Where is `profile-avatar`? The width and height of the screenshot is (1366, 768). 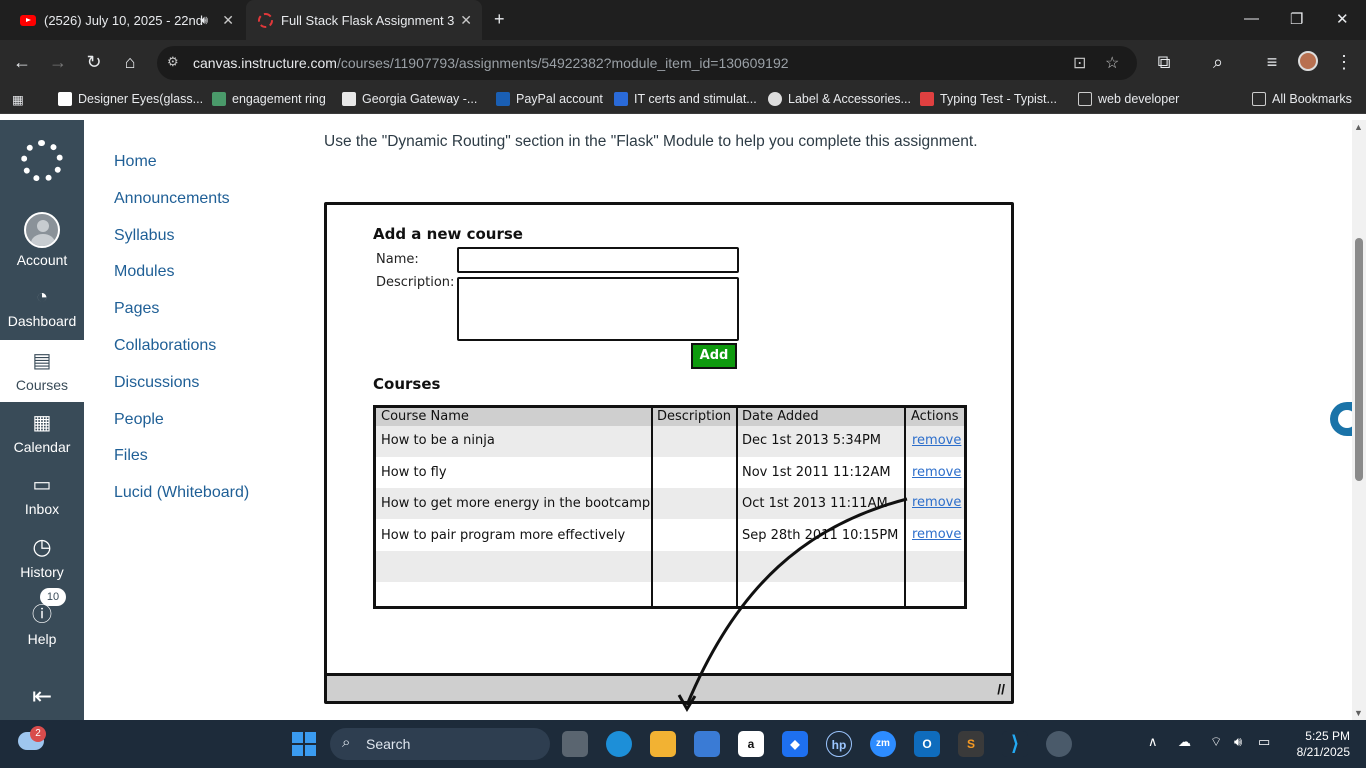 profile-avatar is located at coordinates (1308, 61).